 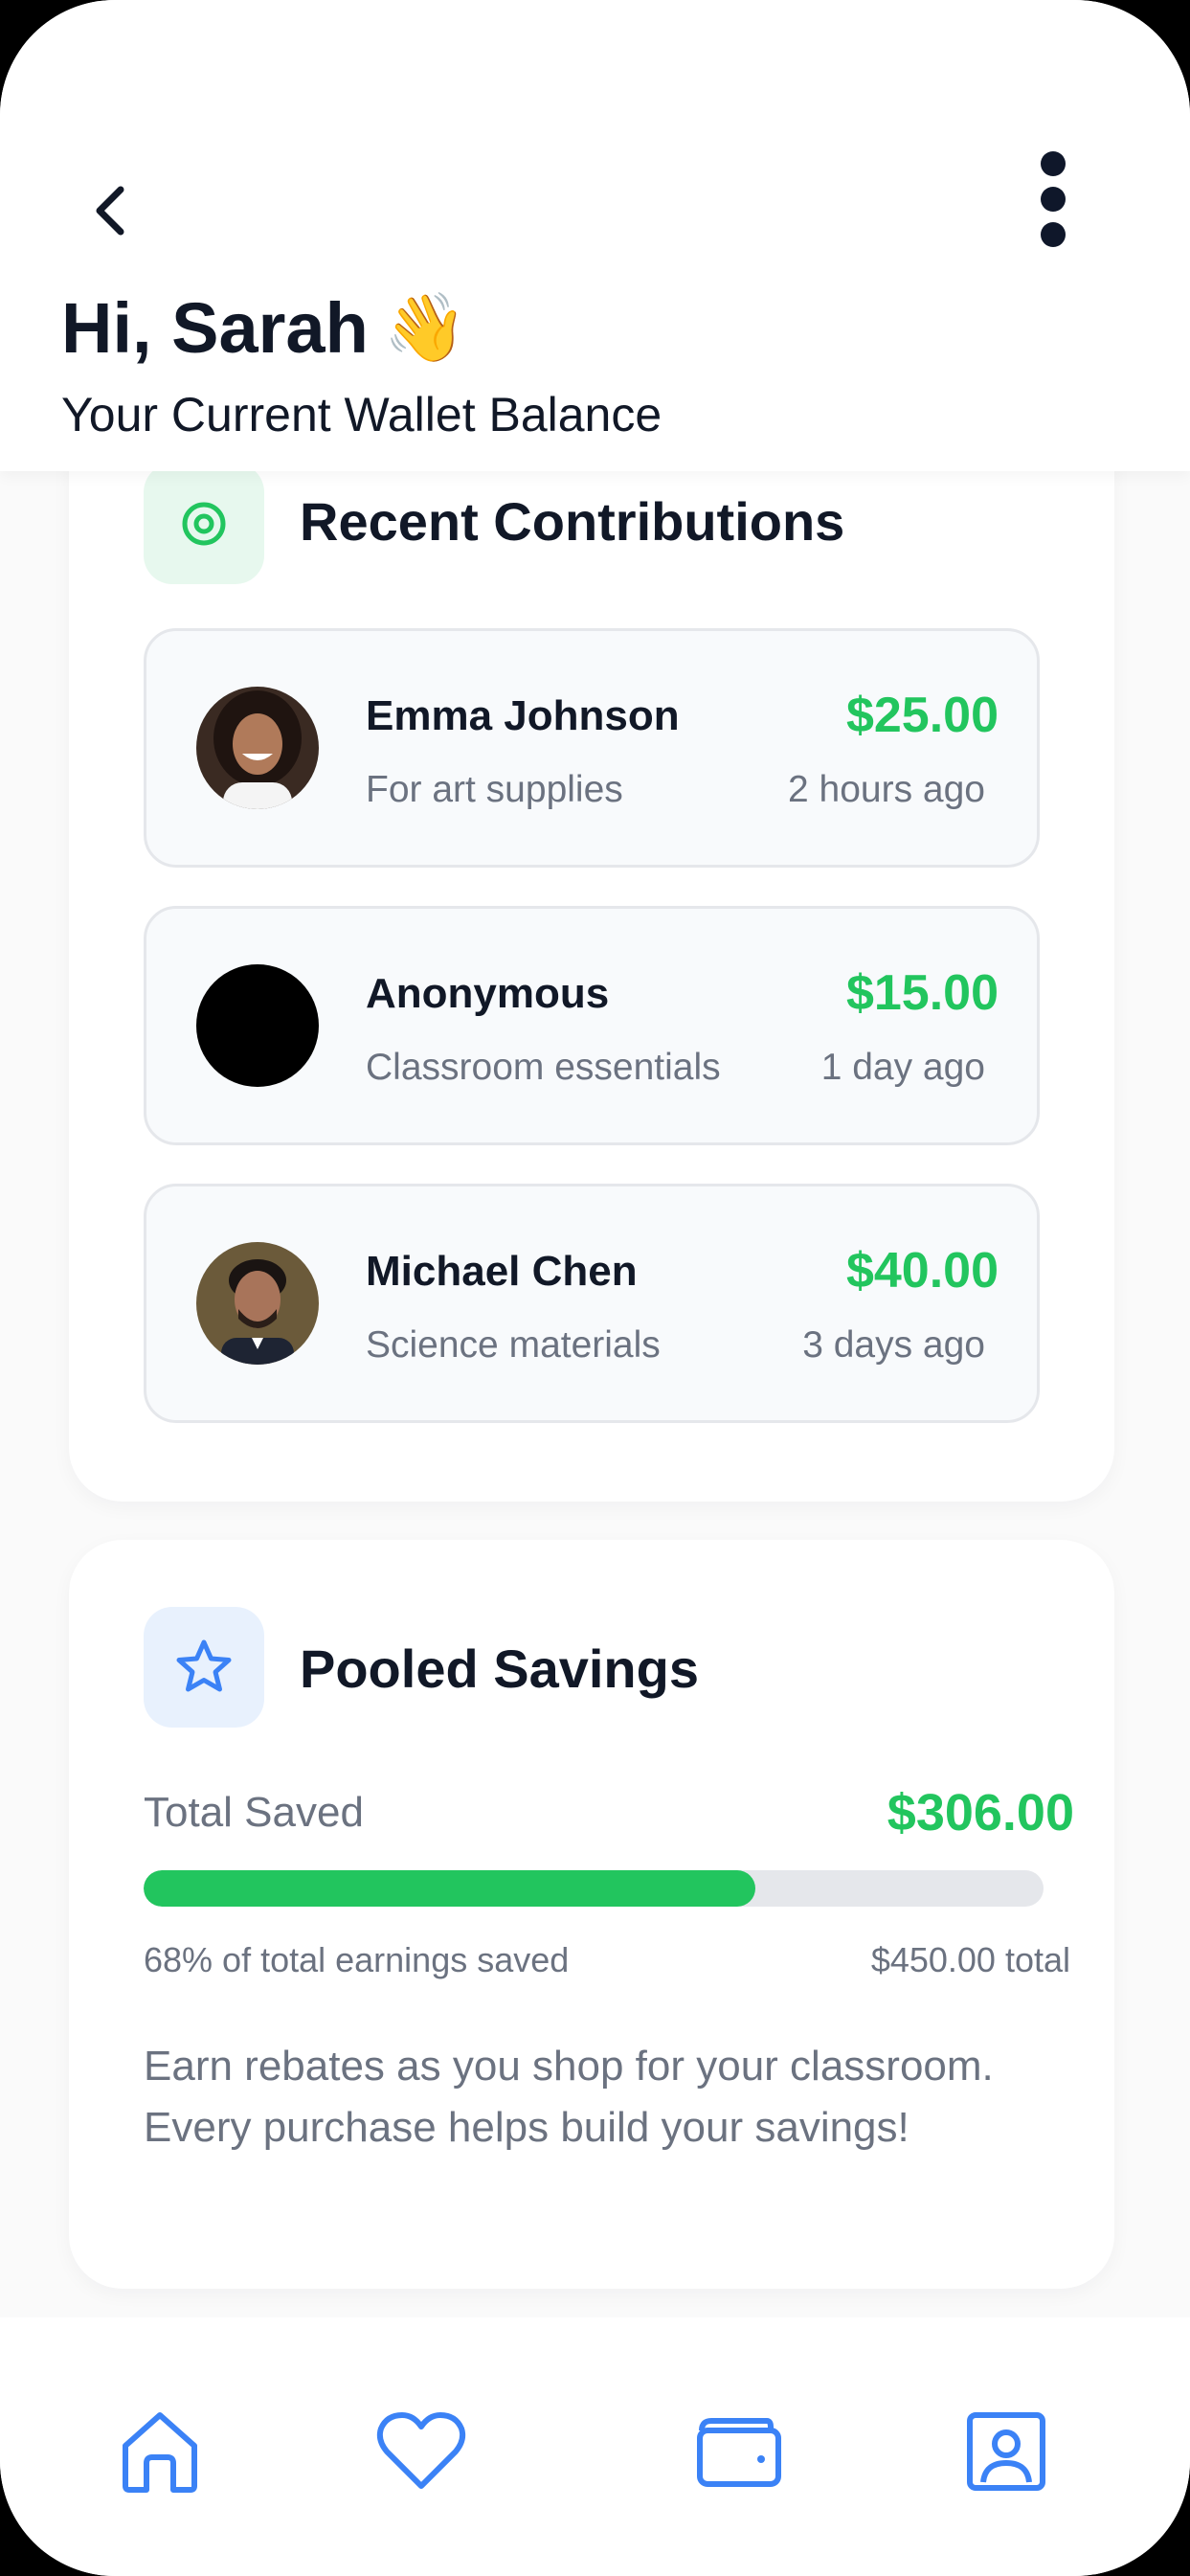 I want to click on profile-icon, so click(x=1006, y=2451).